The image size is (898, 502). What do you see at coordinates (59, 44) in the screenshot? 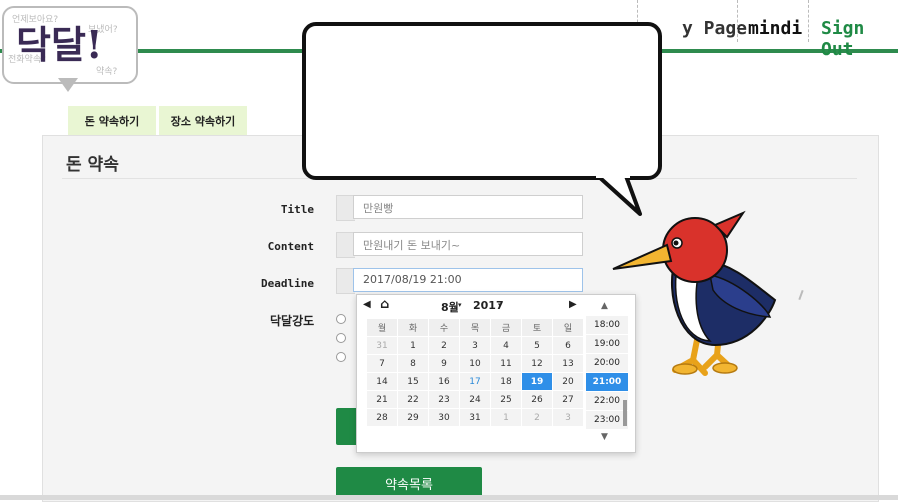
I see `logo-text: 닥달!` at bounding box center [59, 44].